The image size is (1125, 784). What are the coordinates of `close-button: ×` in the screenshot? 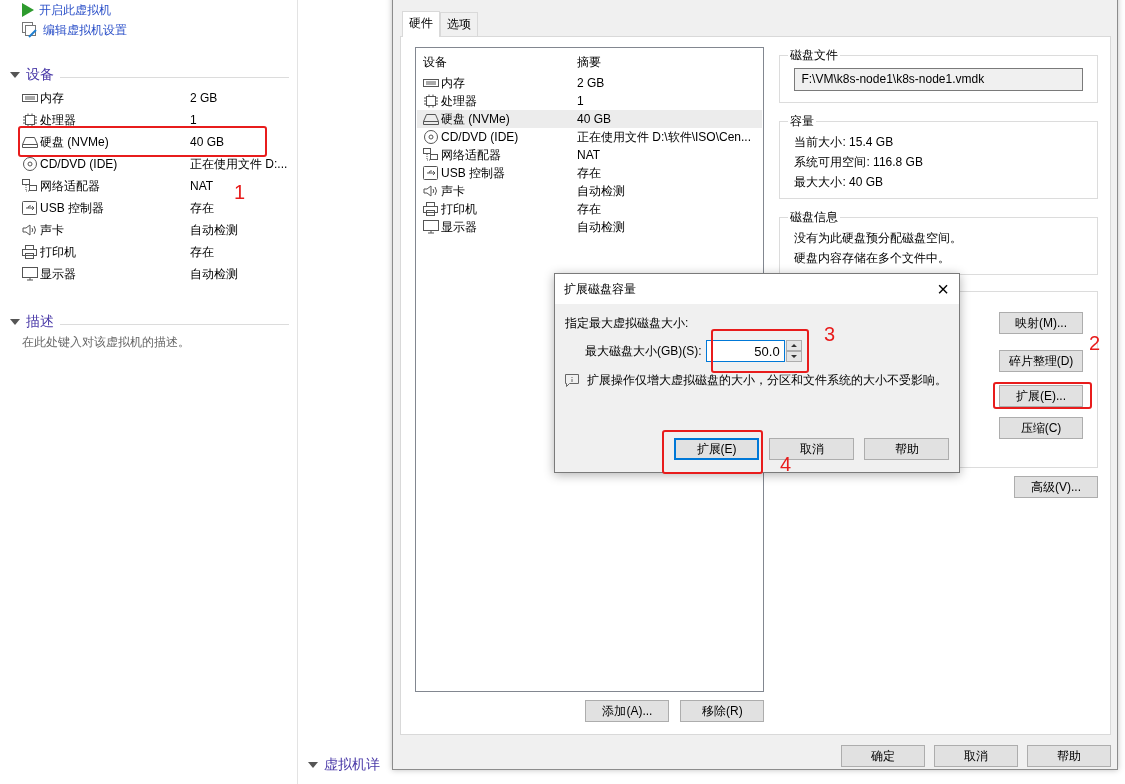 It's located at (943, 289).